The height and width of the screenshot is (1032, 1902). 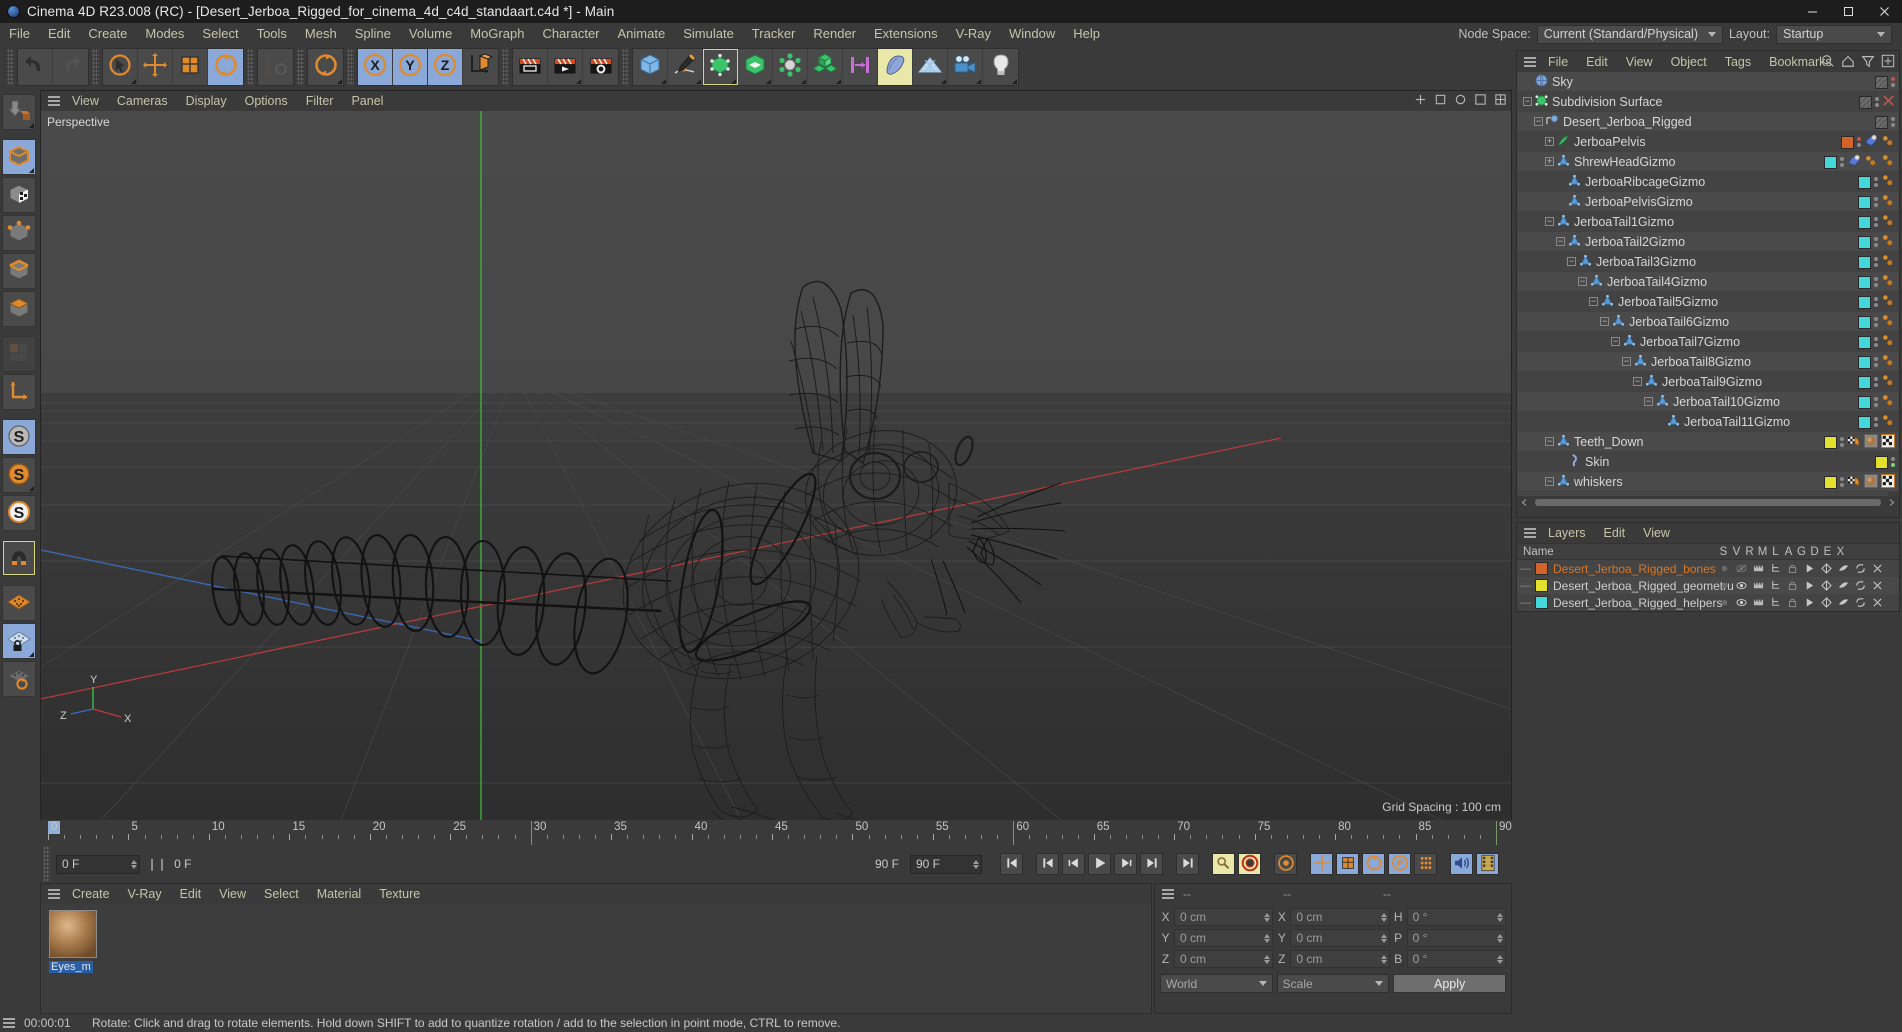 What do you see at coordinates (1708, 82) in the screenshot?
I see `object-tree-row: Sky` at bounding box center [1708, 82].